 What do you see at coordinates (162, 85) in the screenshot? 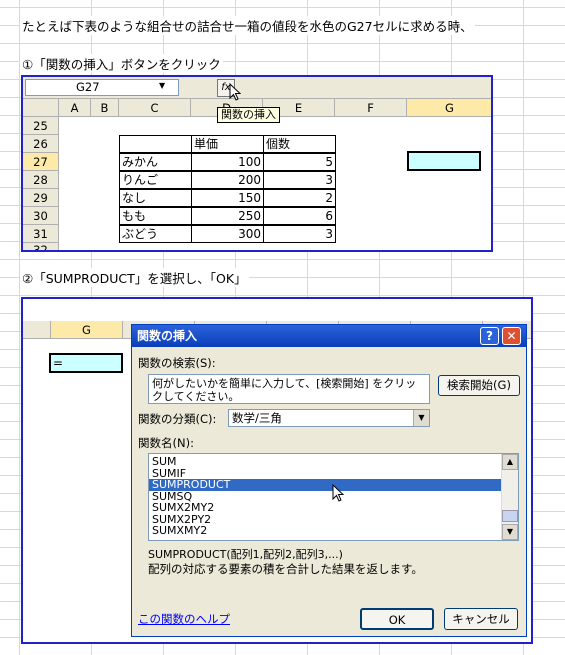
I see `name-box-dropdown-icon: ▼` at bounding box center [162, 85].